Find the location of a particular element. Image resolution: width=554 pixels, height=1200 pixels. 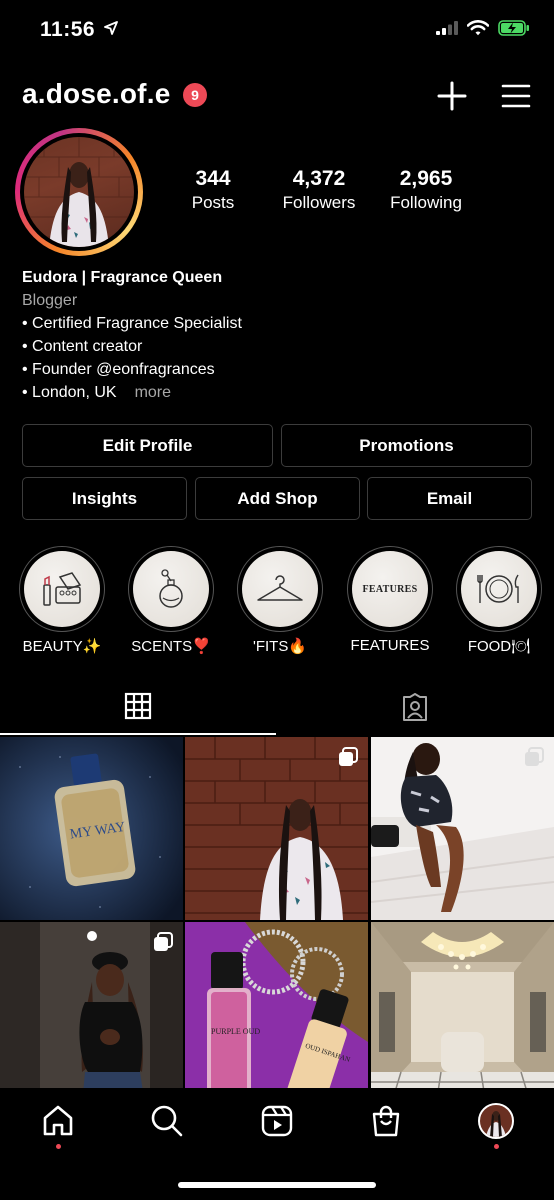

add-shop-button: Add Shop is located at coordinates (277, 498).